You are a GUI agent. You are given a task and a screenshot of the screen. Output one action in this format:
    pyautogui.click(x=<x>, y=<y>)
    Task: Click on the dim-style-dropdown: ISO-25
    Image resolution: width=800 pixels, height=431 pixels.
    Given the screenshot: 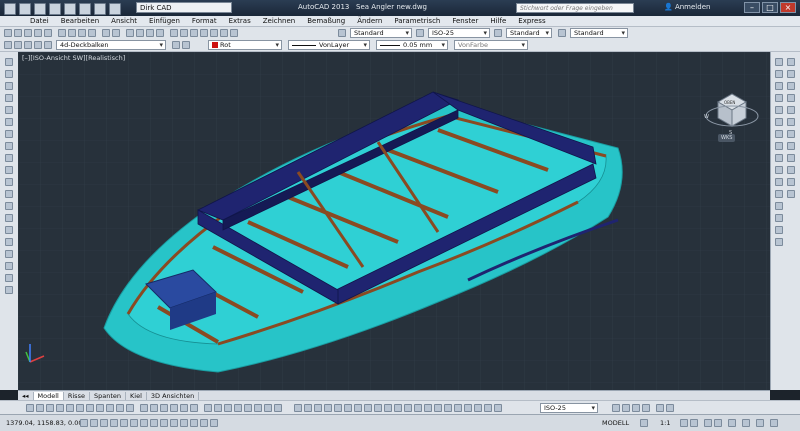 What is the action you would take?
    pyautogui.click(x=459, y=33)
    